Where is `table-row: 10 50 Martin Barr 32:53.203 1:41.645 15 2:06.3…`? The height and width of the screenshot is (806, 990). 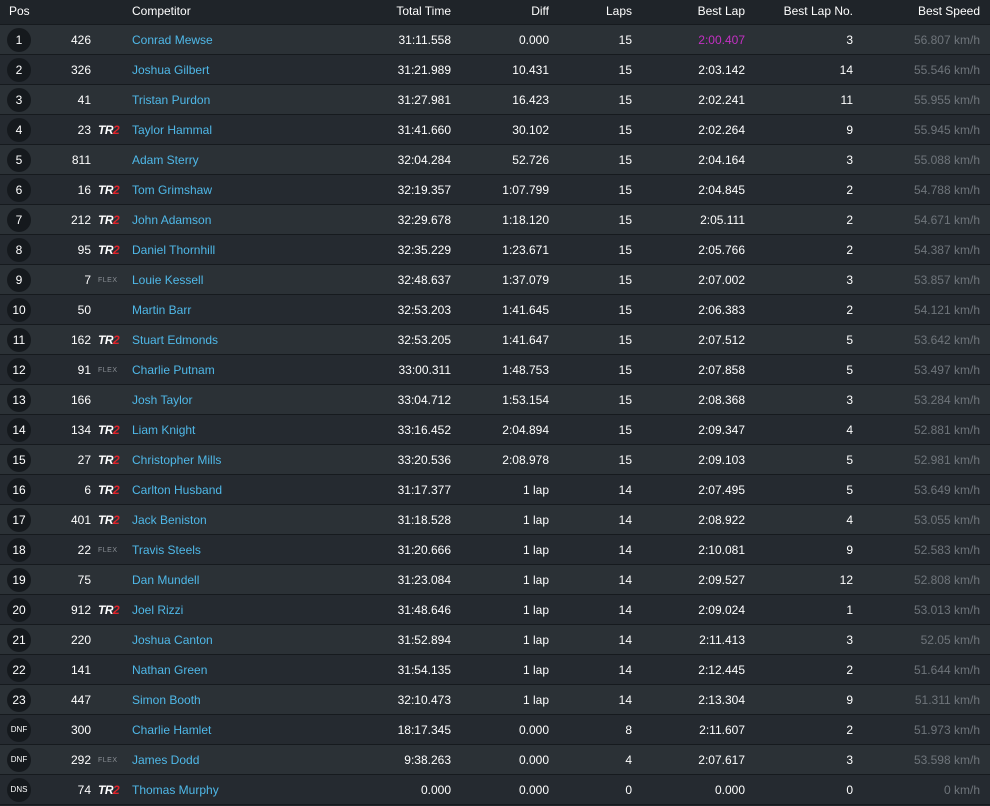 table-row: 10 50 Martin Barr 32:53.203 1:41.645 15 2:06.3… is located at coordinates (495, 310).